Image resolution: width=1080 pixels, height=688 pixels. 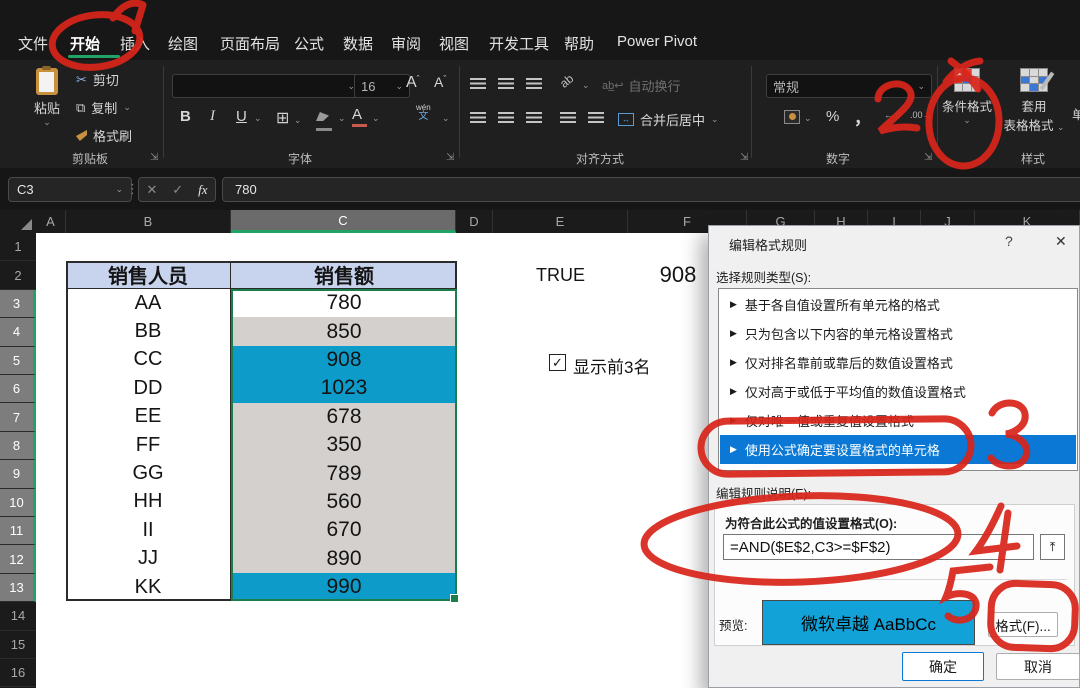 I want to click on row-header-4: 4, so click(x=18, y=332).